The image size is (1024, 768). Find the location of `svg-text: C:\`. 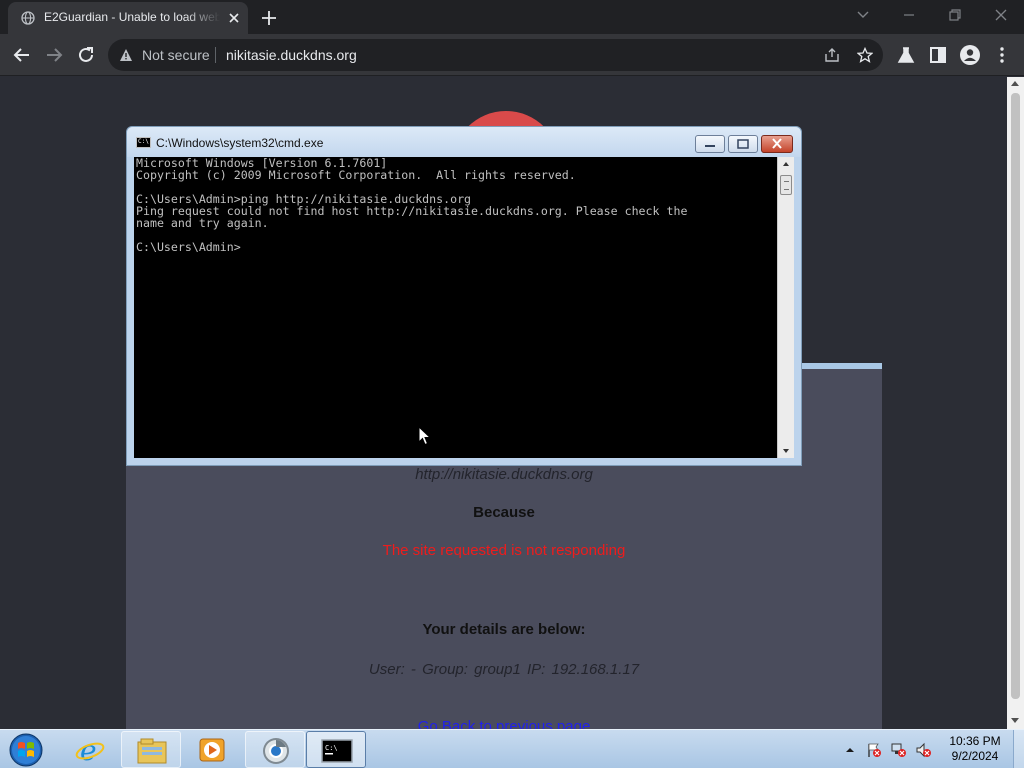

svg-text: C:\ is located at coordinates (331, 748).